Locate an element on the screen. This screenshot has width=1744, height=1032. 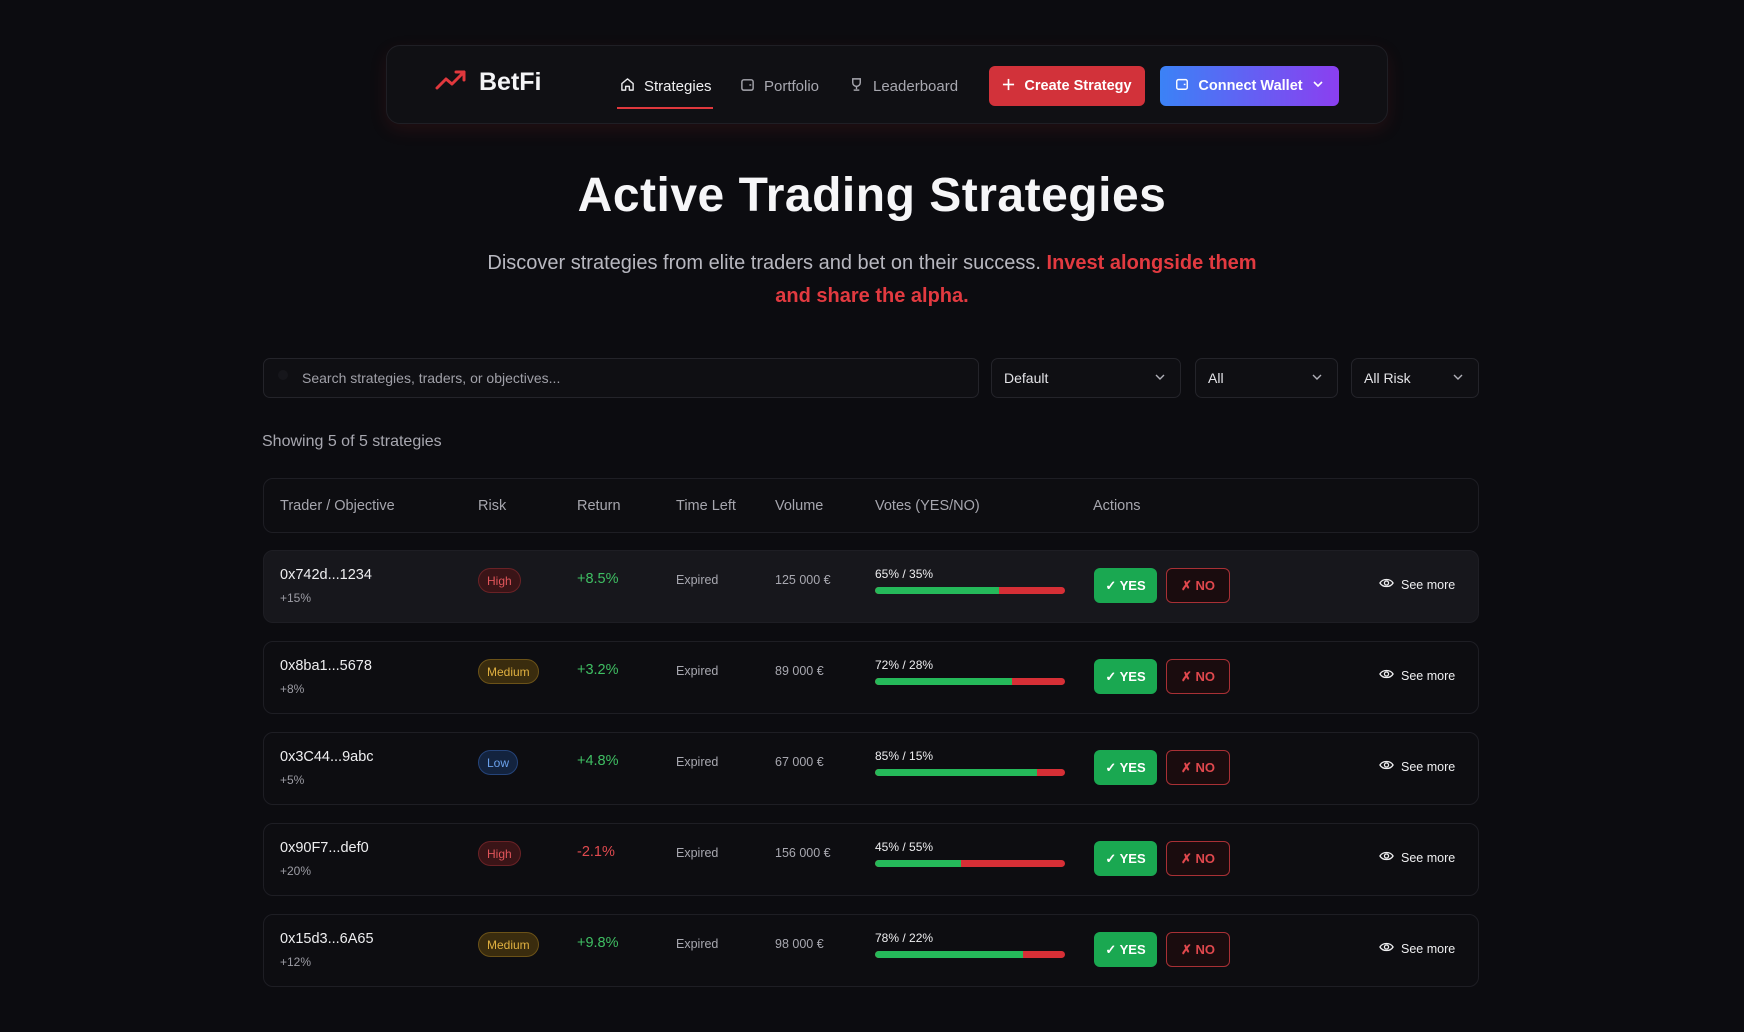
brand-name: BetFi is located at coordinates (510, 82).